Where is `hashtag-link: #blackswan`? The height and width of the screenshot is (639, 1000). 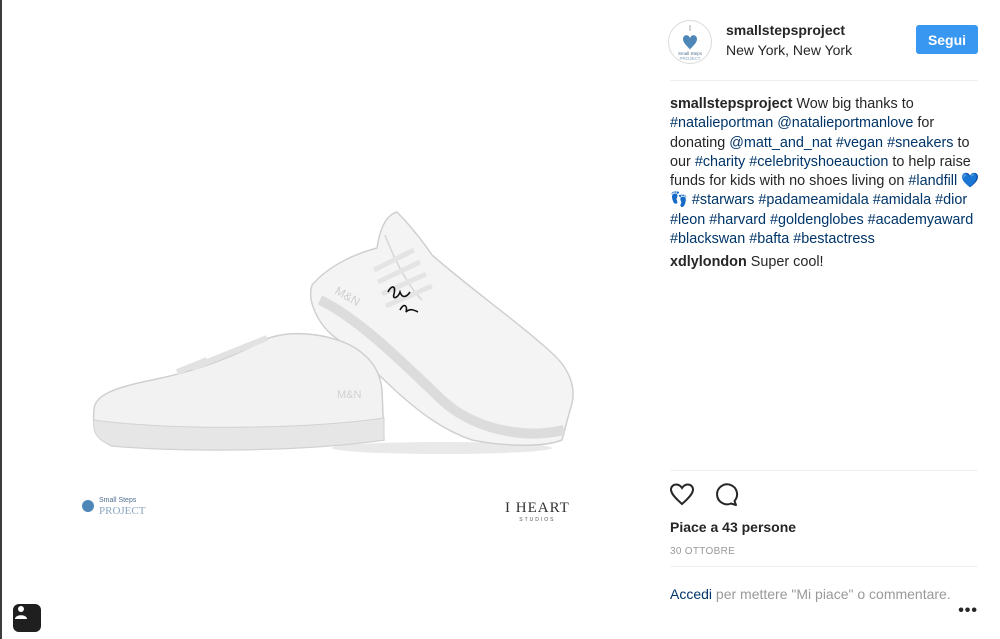 hashtag-link: #blackswan is located at coordinates (707, 239).